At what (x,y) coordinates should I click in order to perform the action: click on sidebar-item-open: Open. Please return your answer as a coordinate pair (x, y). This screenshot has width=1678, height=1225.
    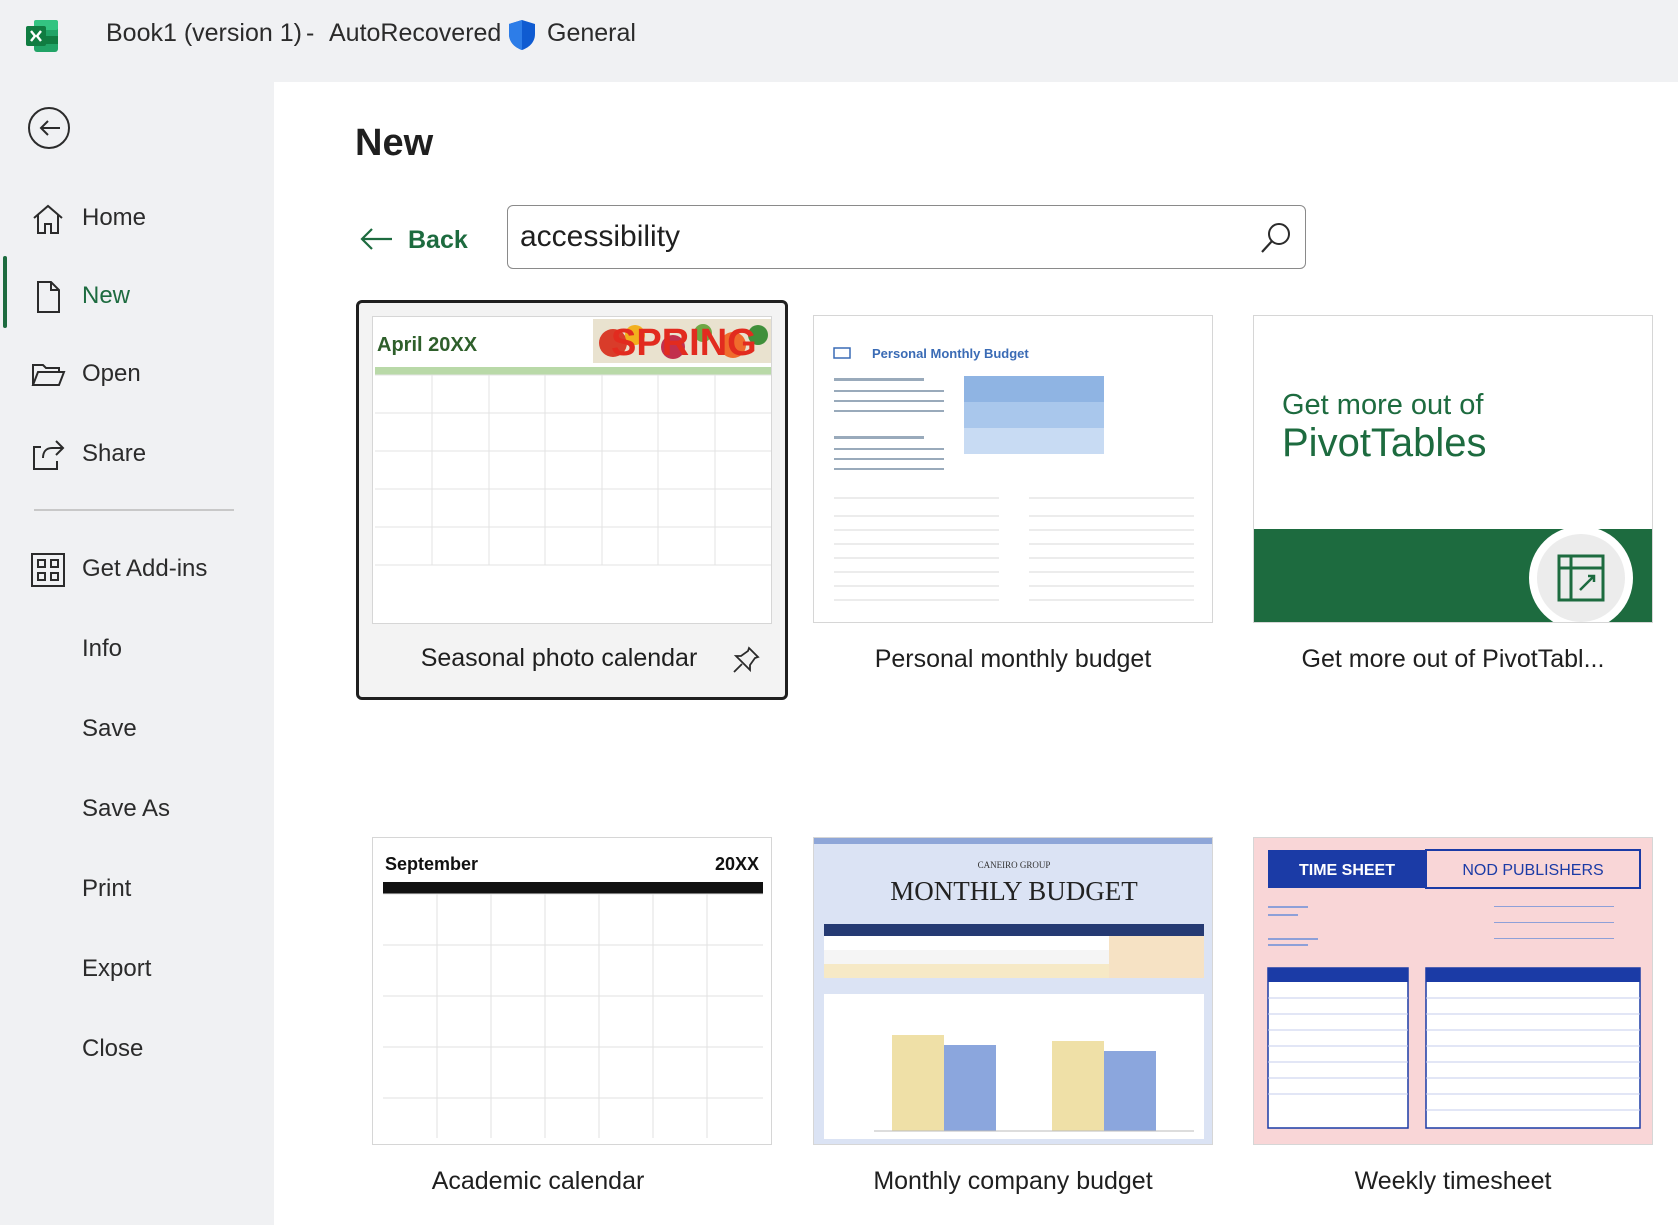
    Looking at the image, I should click on (137, 375).